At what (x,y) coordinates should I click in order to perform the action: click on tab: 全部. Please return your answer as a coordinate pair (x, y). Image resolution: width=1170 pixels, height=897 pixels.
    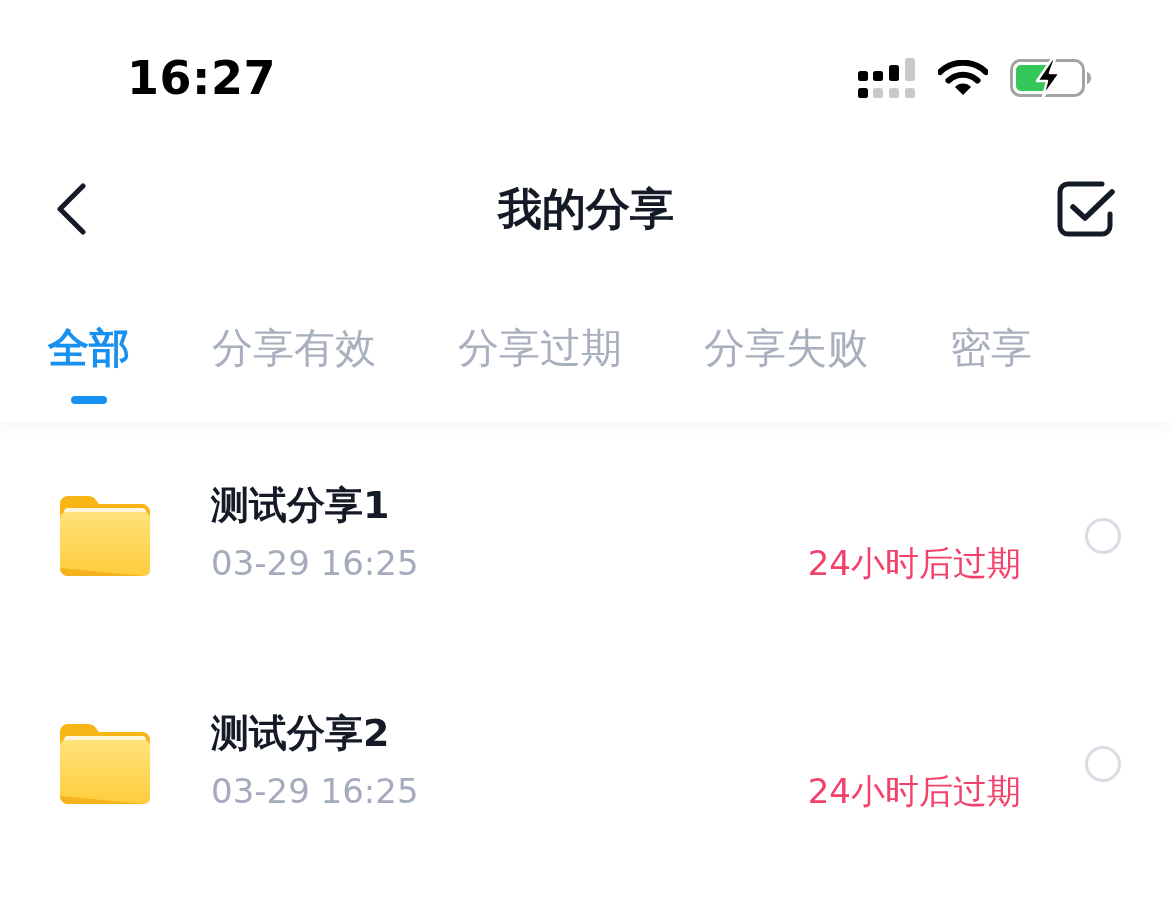
    Looking at the image, I should click on (89, 348).